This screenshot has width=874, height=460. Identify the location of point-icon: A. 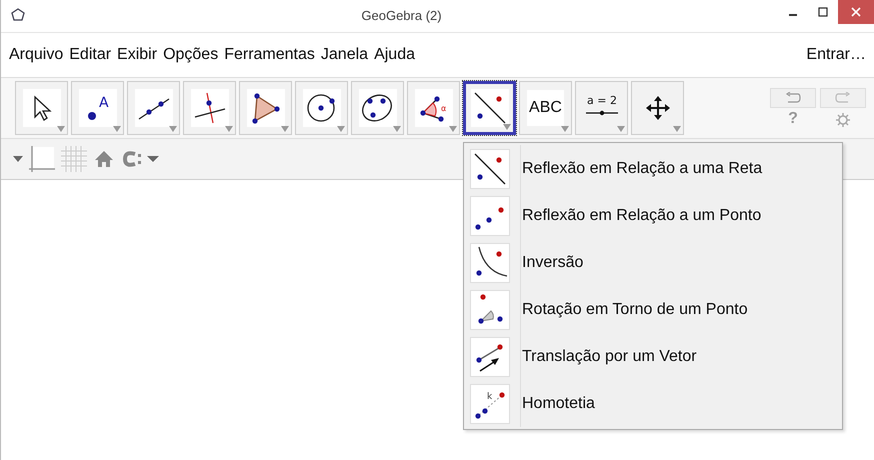
(97, 108).